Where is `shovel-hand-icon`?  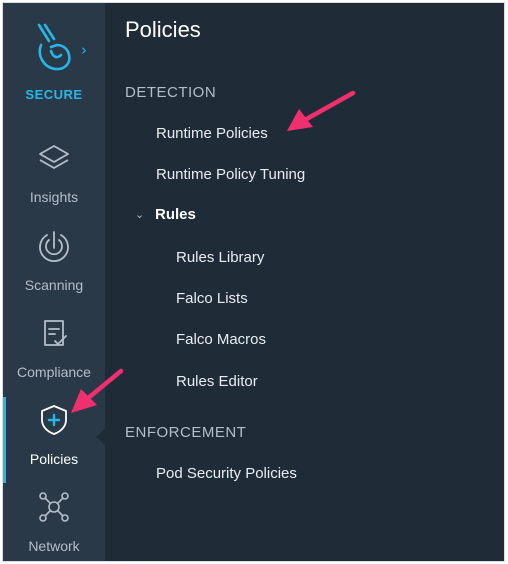 shovel-hand-icon is located at coordinates (54, 47).